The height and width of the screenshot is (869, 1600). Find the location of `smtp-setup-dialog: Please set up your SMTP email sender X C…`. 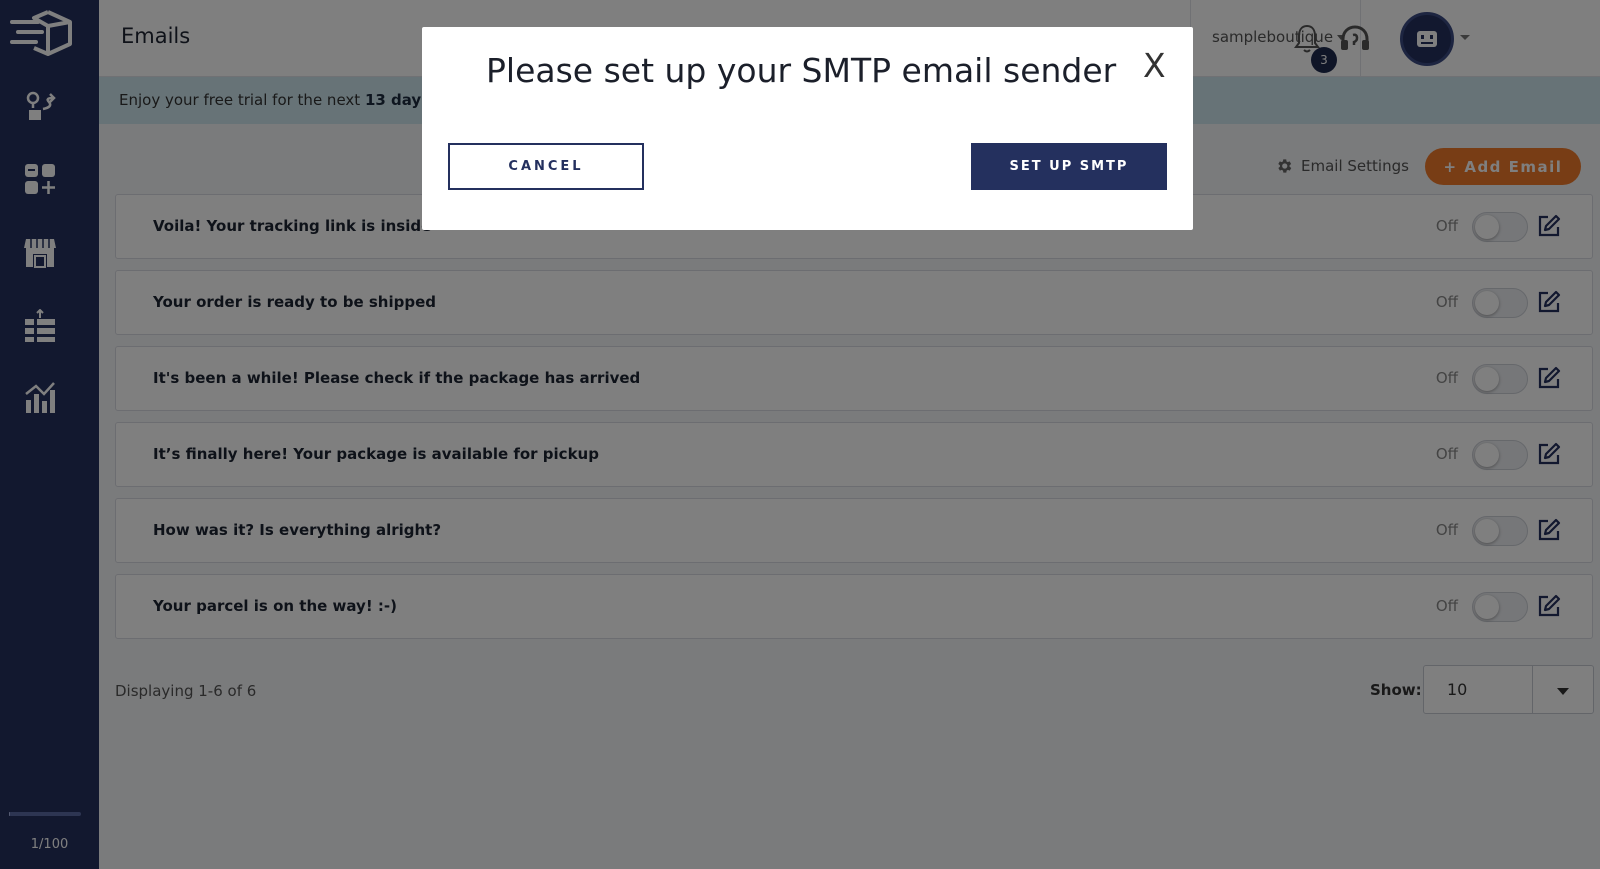

smtp-setup-dialog: Please set up your SMTP email sender X C… is located at coordinates (807, 128).